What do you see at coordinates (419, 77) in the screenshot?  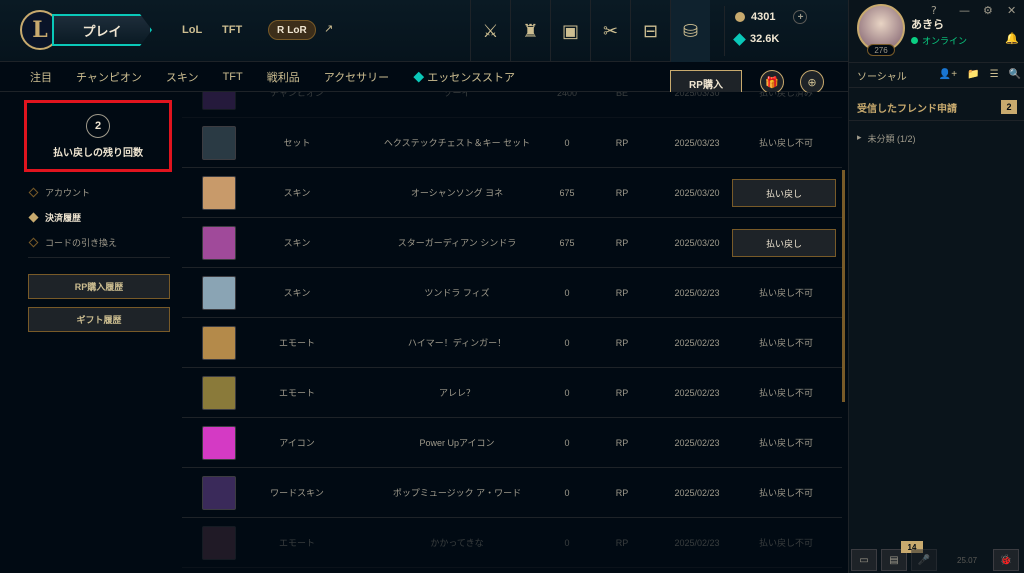 I see `essence-icon: ◆` at bounding box center [419, 77].